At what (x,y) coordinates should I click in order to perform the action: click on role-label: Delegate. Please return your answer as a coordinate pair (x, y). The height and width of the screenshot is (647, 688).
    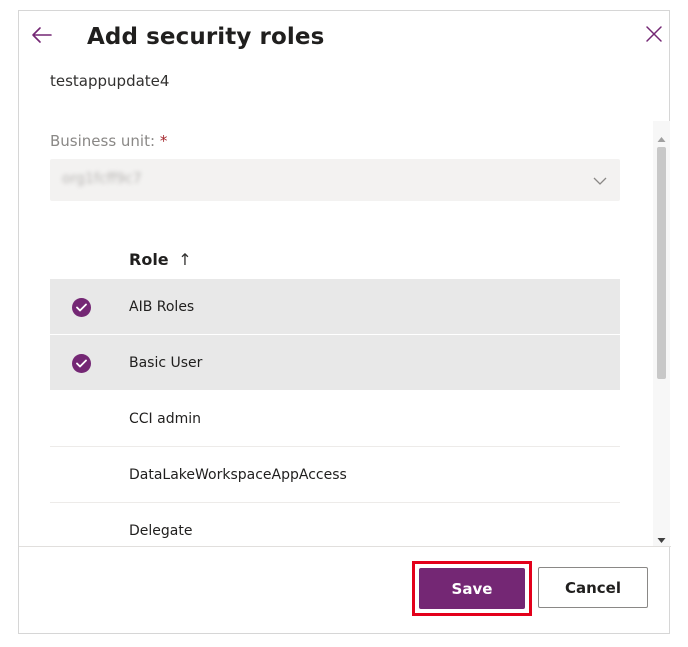
    Looking at the image, I should click on (161, 531).